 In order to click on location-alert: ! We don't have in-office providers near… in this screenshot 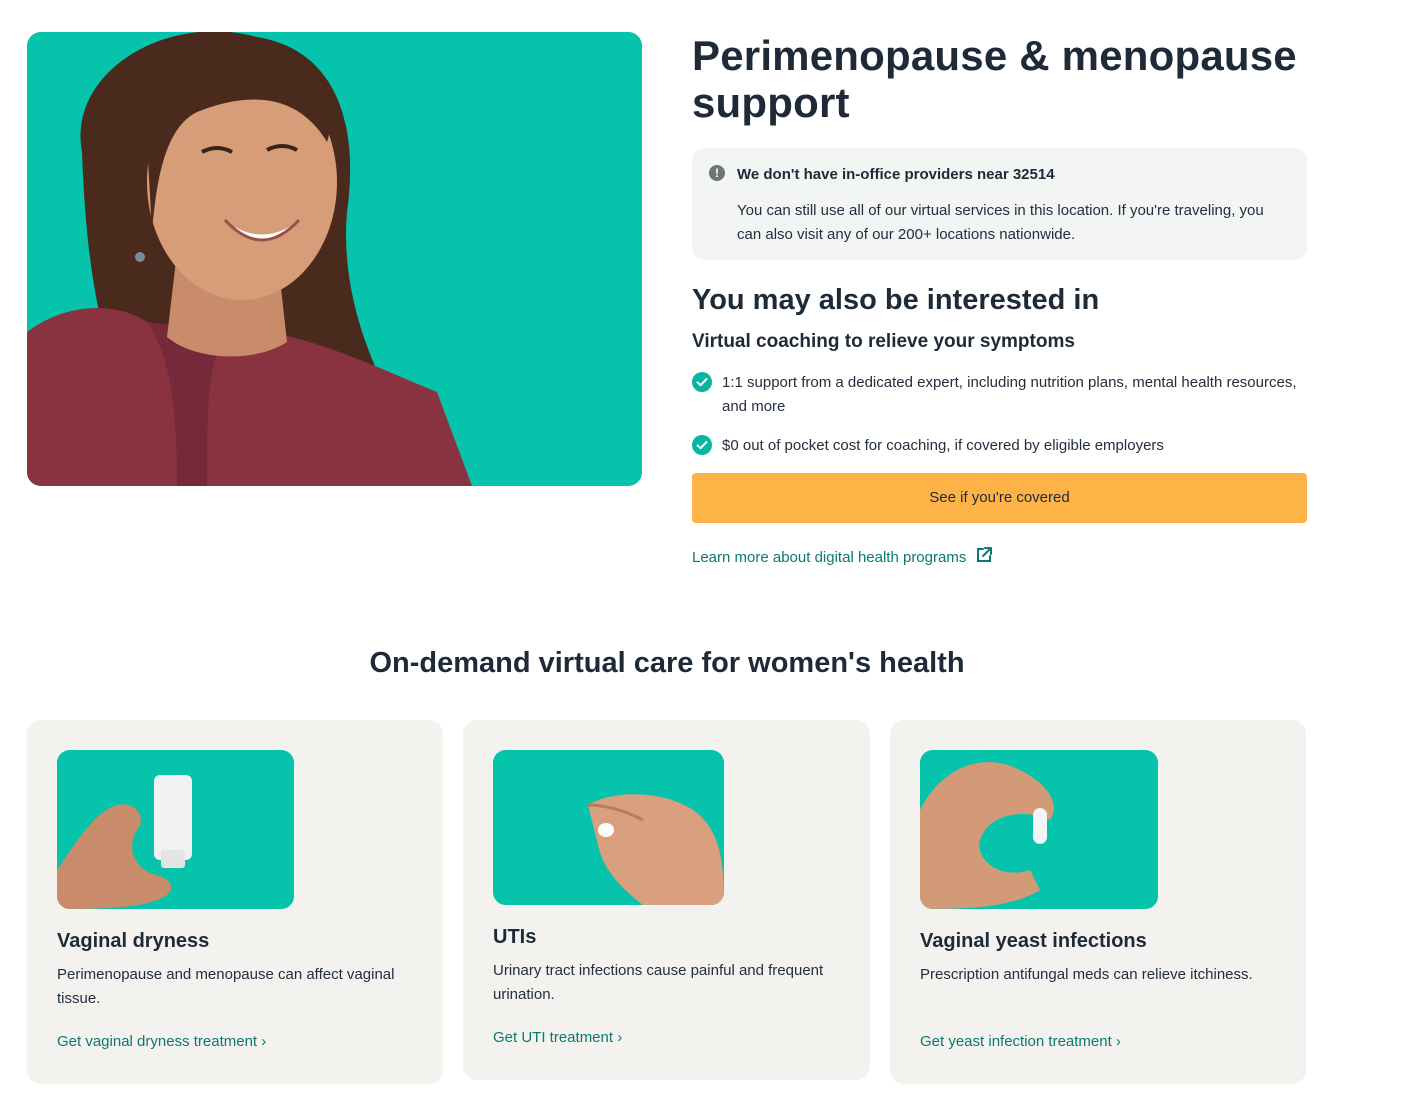, I will do `click(999, 204)`.